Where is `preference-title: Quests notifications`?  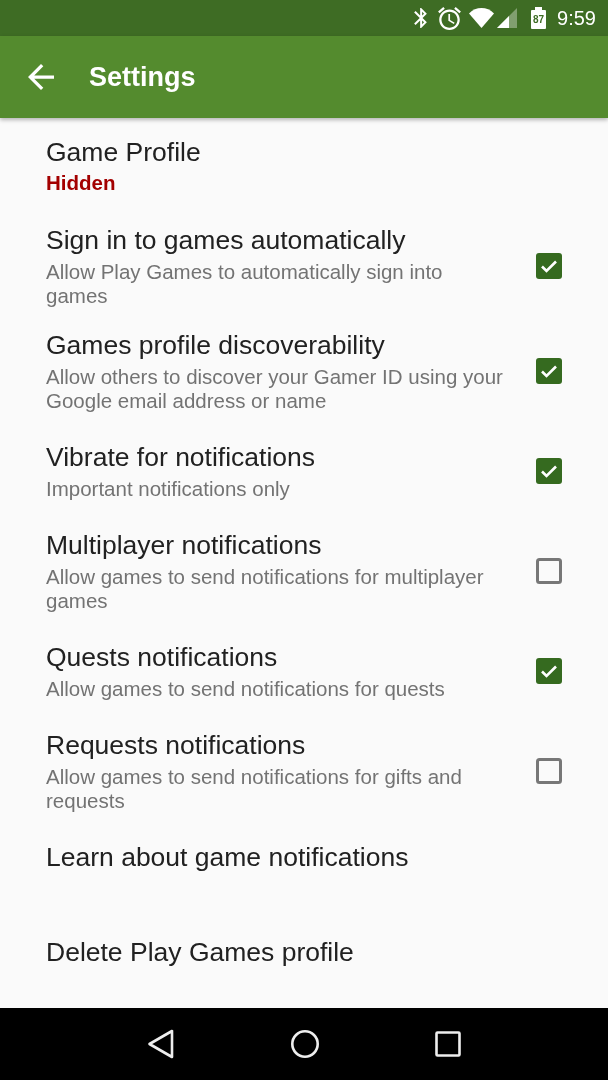
preference-title: Quests notifications is located at coordinates (162, 656).